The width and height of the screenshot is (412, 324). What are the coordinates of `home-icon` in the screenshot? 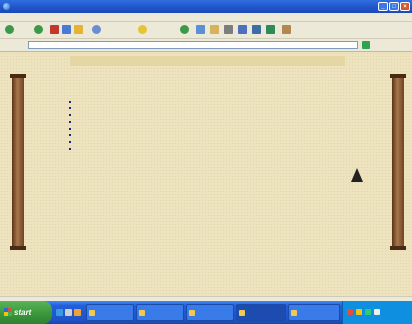 It's located at (78, 29).